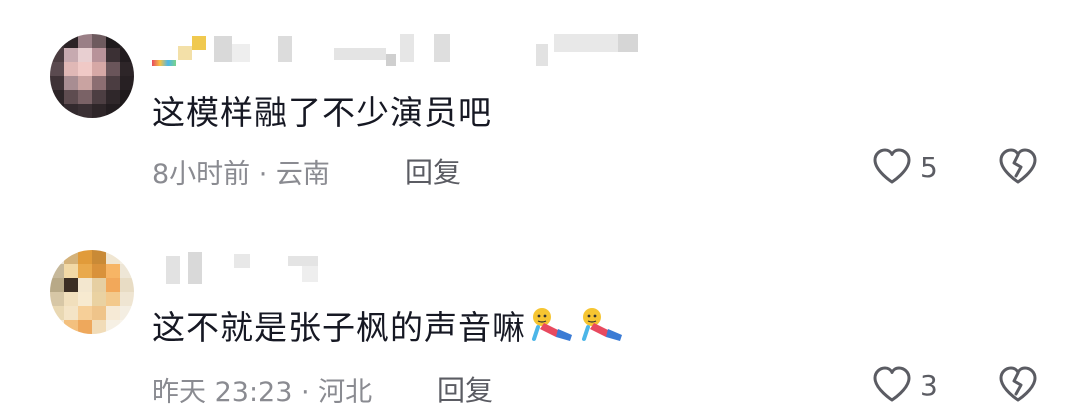 This screenshot has width=1080, height=417. I want to click on comment-text: 这模样融了不少演员吧, so click(322, 110).